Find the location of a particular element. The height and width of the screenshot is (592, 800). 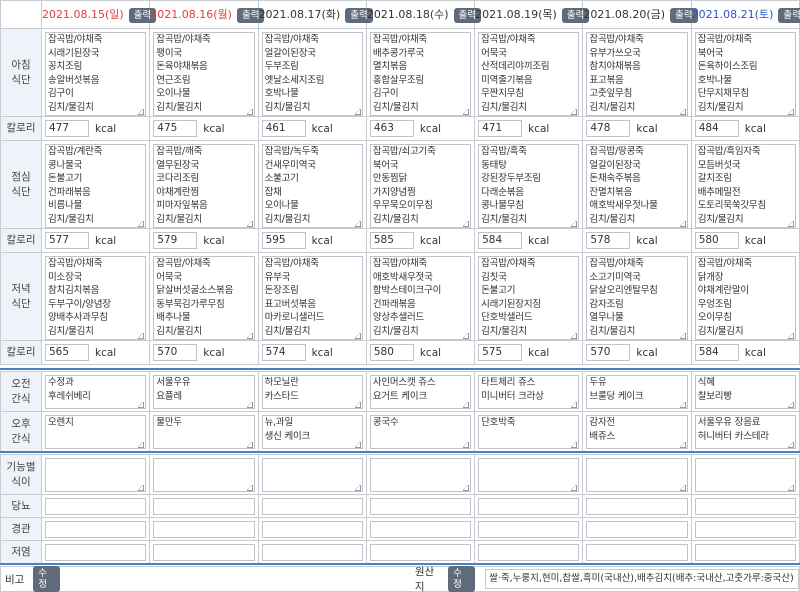

am_snack-textarea: 수정과 후레쉬베리 is located at coordinates (96, 392).